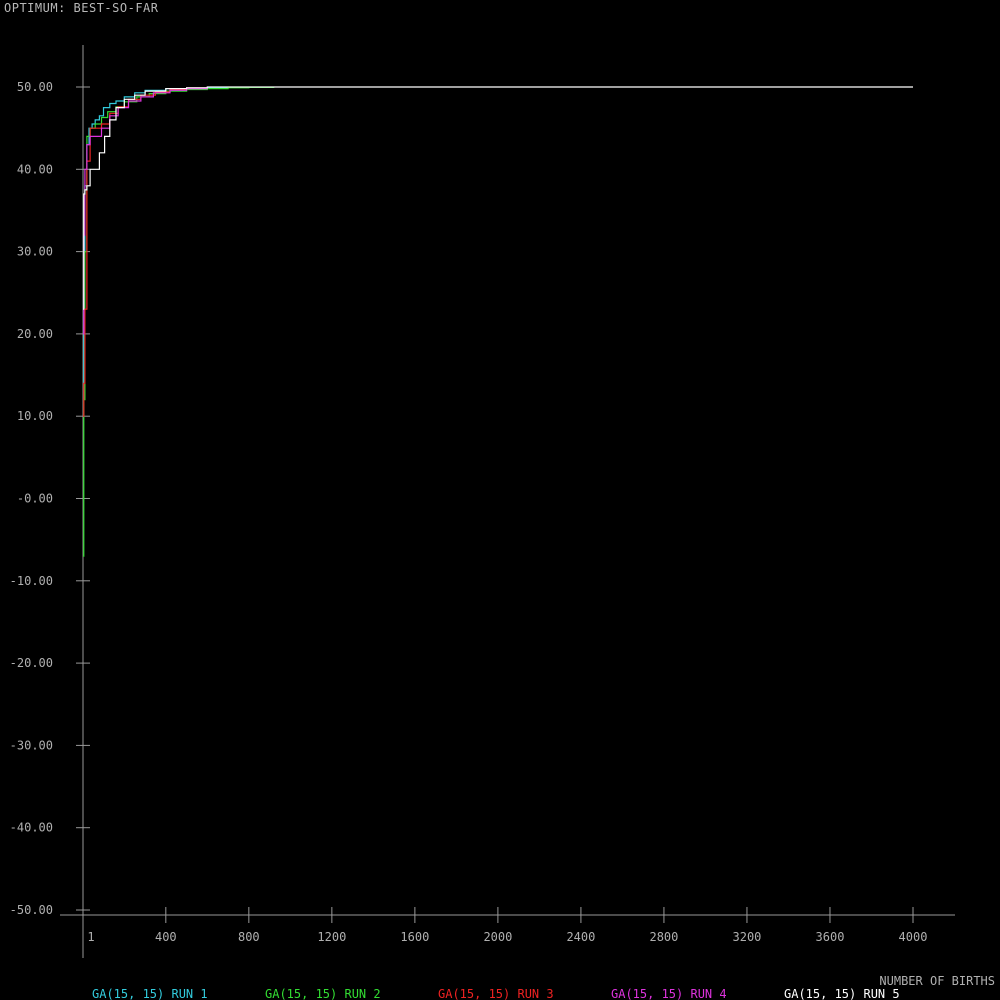 The image size is (1000, 1000). What do you see at coordinates (747, 937) in the screenshot?
I see `x-tick-label: 3200` at bounding box center [747, 937].